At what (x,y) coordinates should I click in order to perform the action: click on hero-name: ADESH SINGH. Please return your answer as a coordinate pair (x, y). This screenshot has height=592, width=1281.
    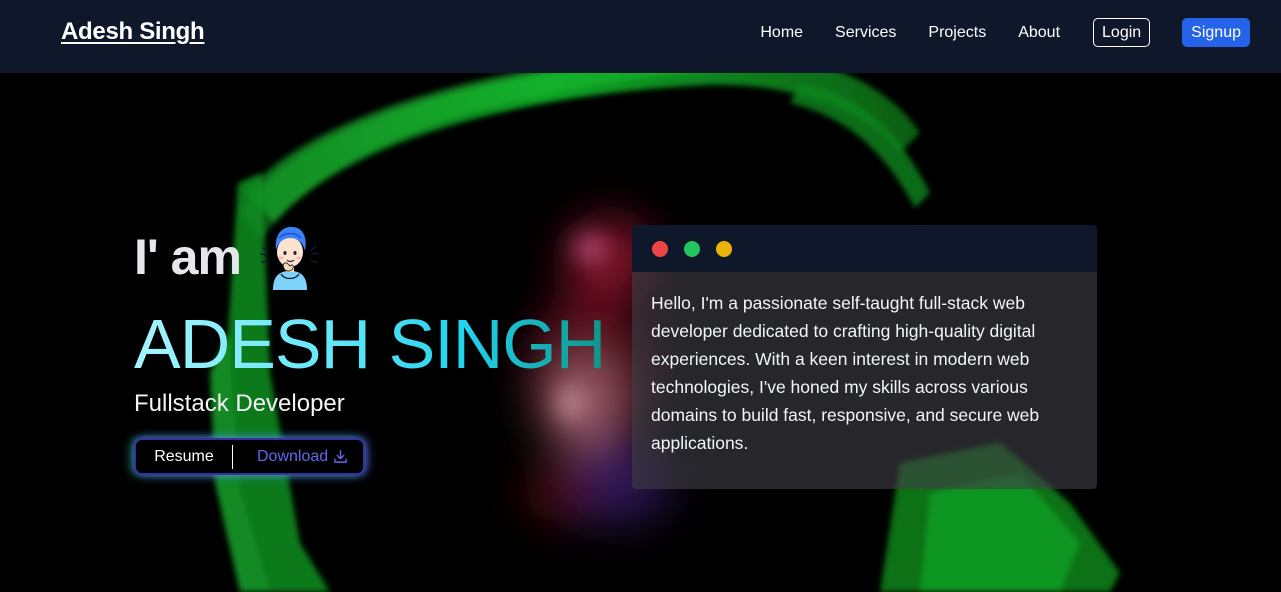
    Looking at the image, I should click on (370, 344).